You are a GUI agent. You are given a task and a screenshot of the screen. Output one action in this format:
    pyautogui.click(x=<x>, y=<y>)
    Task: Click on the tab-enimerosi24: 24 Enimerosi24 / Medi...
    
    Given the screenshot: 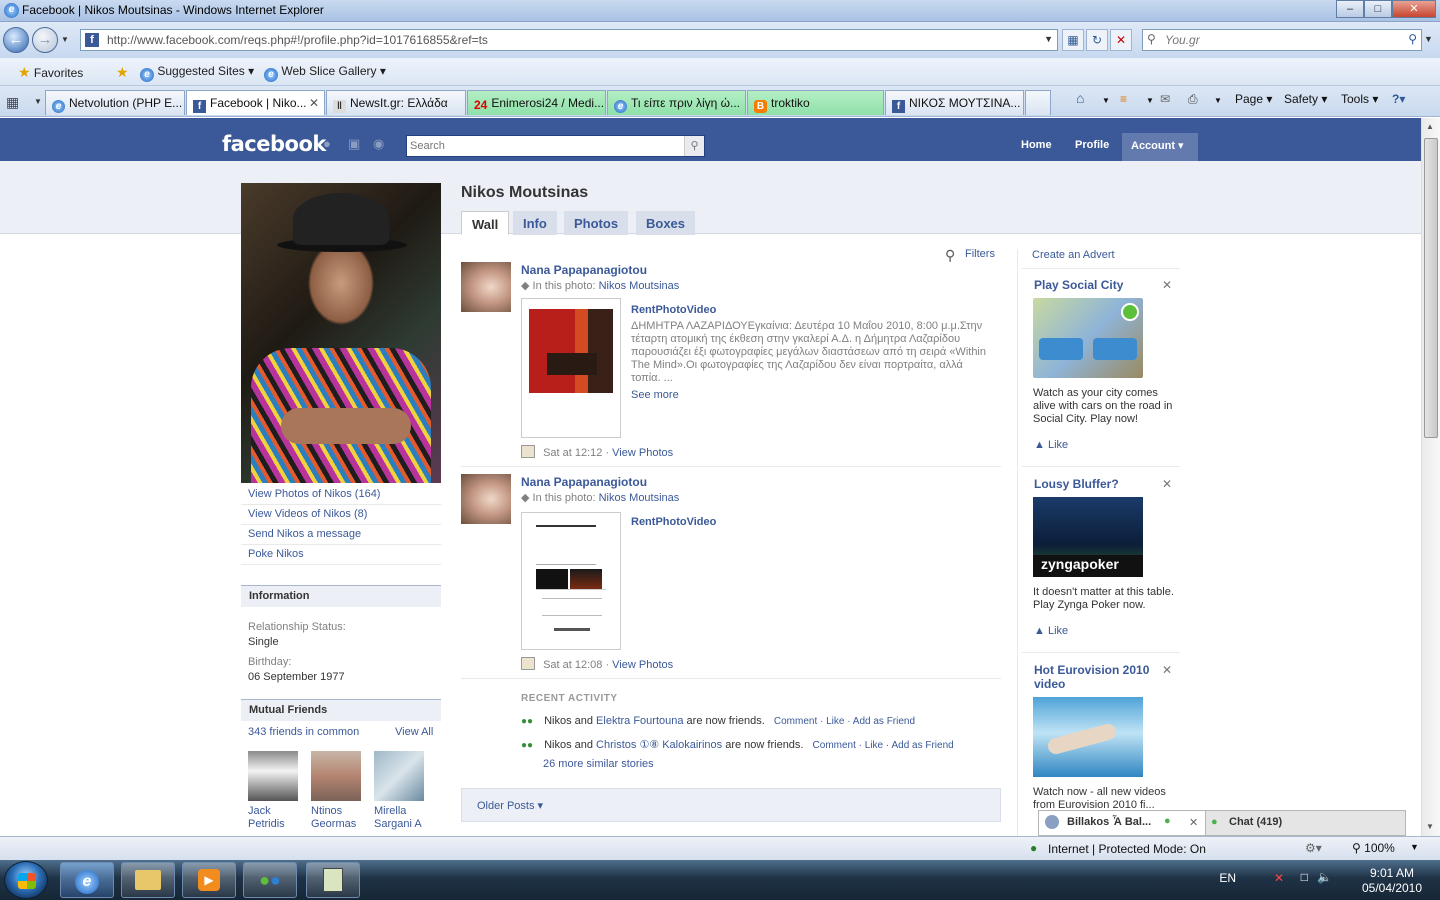 What is the action you would take?
    pyautogui.click(x=536, y=102)
    